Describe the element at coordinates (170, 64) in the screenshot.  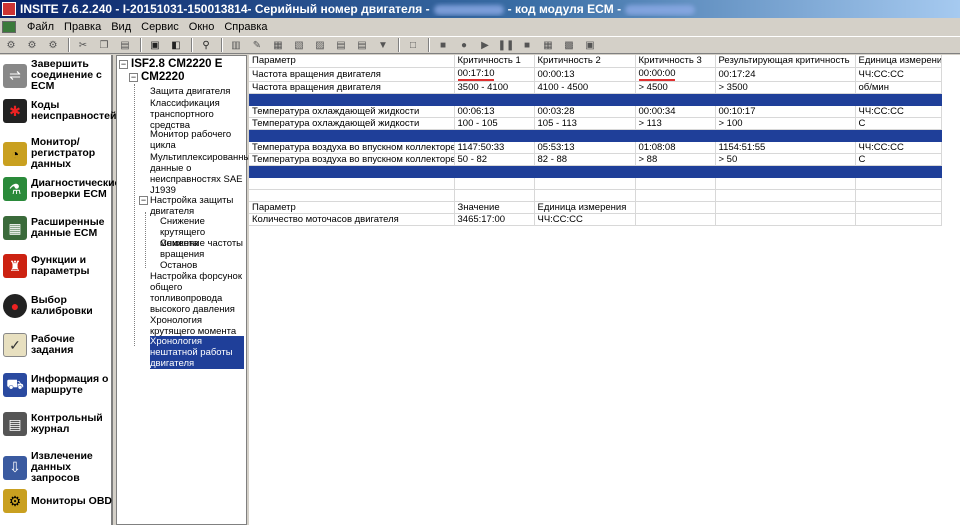
I see `tree-root: − ISF2.8 CM2220 E` at that location.